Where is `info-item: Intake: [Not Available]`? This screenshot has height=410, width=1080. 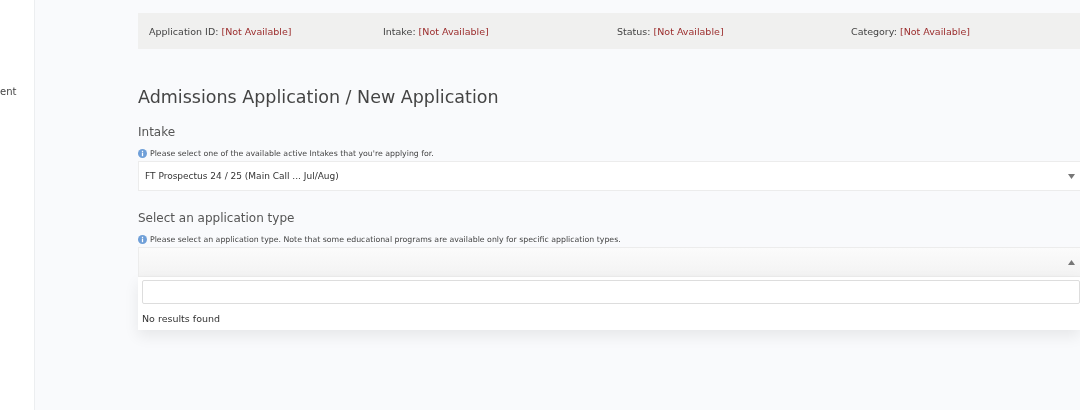
info-item: Intake: [Not Available] is located at coordinates (436, 31).